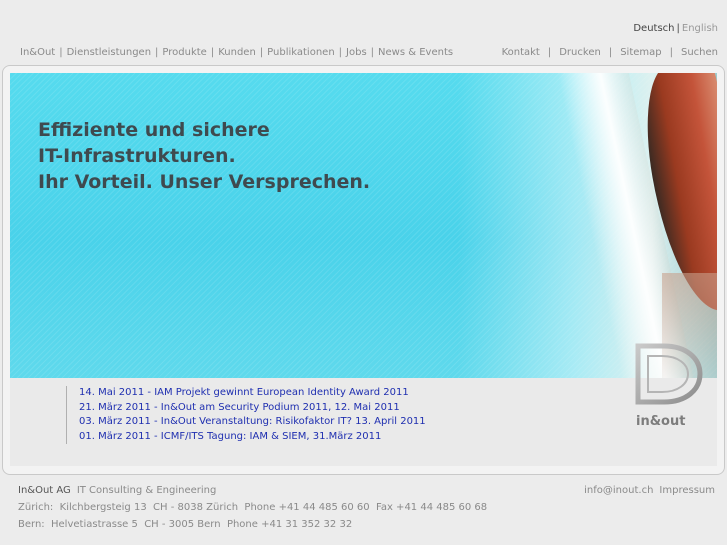  What do you see at coordinates (184, 52) in the screenshot?
I see `nav-item-produkte: Produkte` at bounding box center [184, 52].